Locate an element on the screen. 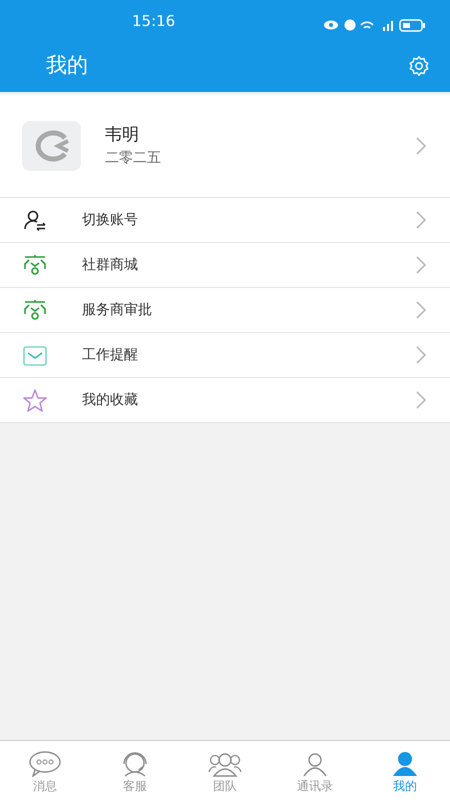  person-swap-icon is located at coordinates (35, 220).